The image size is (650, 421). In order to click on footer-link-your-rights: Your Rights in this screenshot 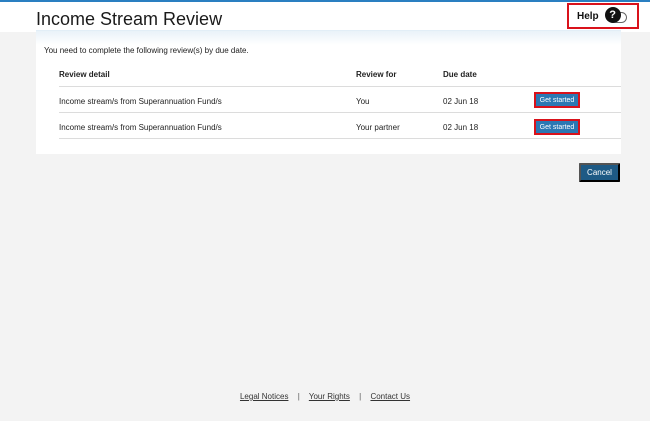, I will do `click(329, 396)`.